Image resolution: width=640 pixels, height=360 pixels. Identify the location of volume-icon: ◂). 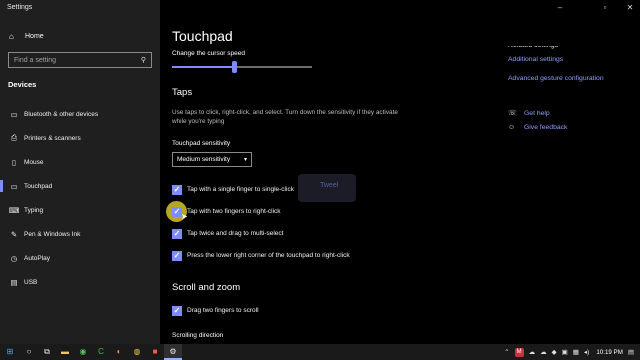
(586, 352).